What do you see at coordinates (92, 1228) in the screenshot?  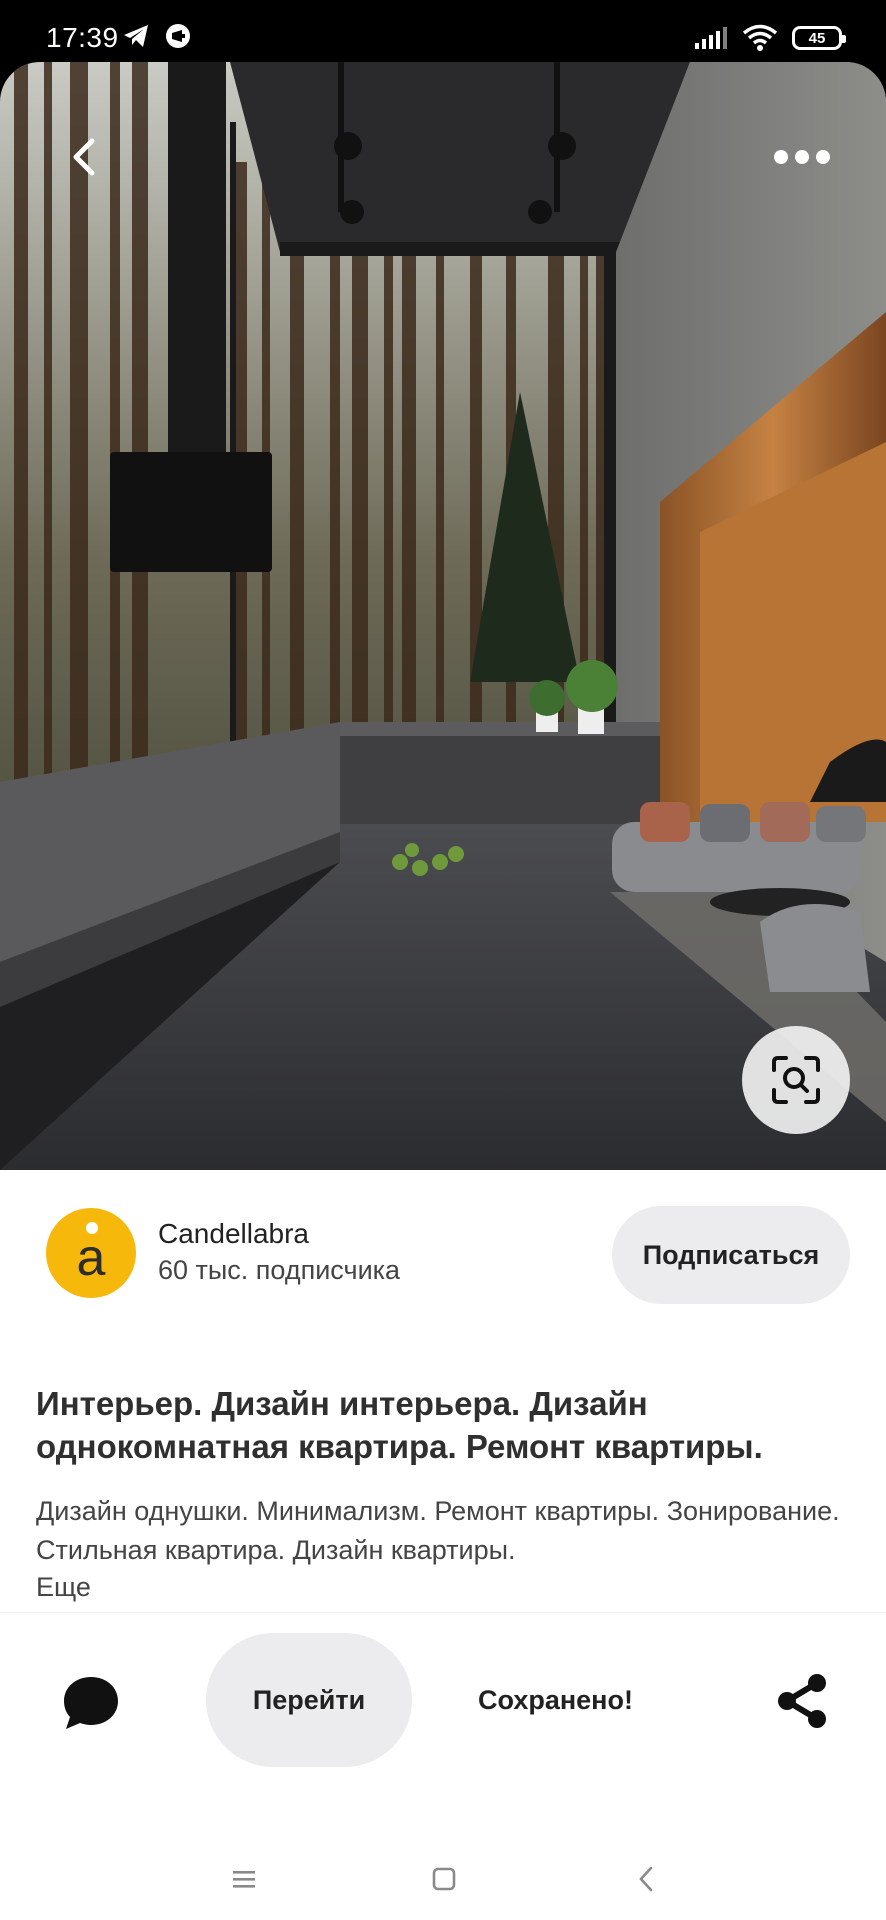 I see `avatar-dot` at bounding box center [92, 1228].